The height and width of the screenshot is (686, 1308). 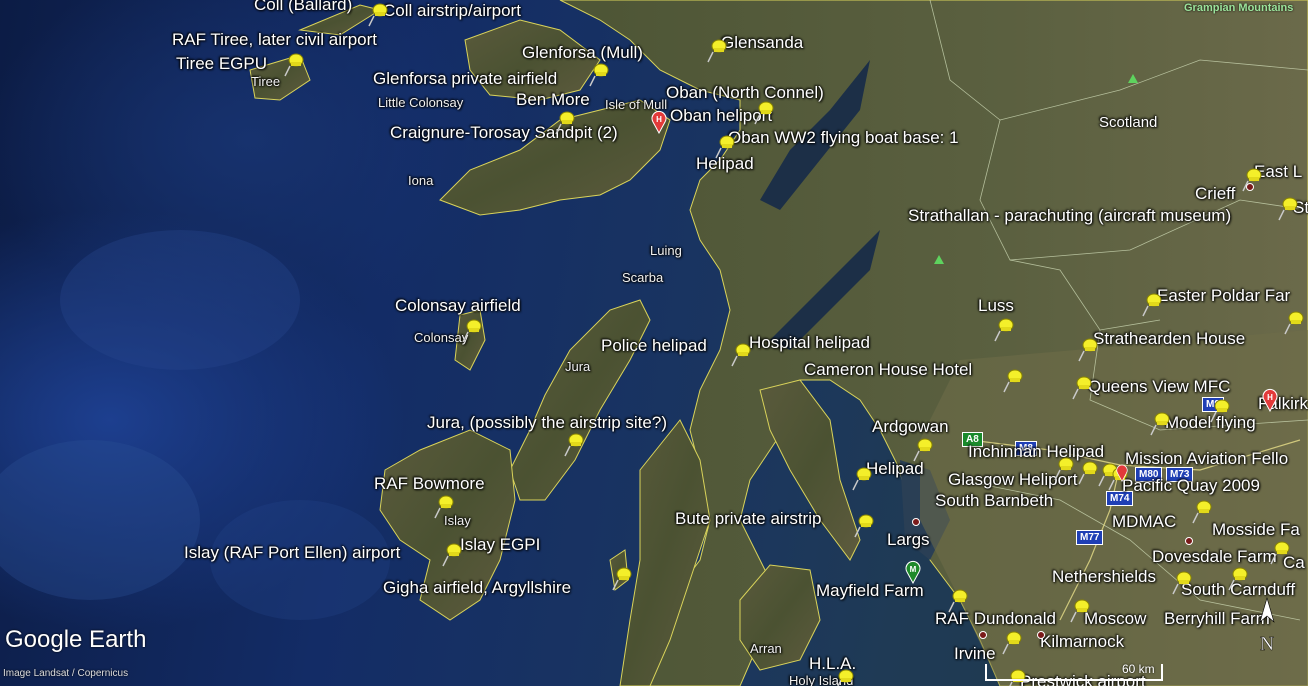 I want to click on placemark-label-glenforsa-private: Glenforsa private airfield, so click(x=465, y=79).